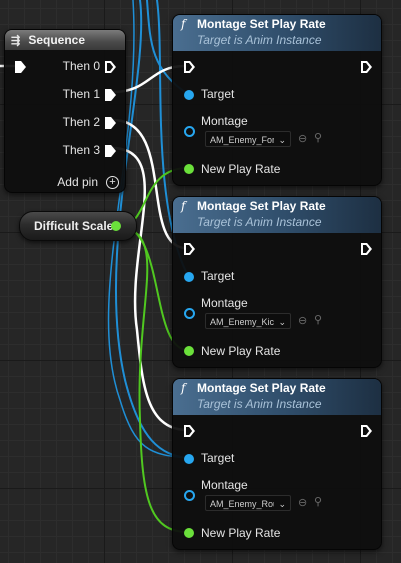 This screenshot has height=563, width=401. I want to click on sequence-then-3-pin, so click(110, 151).